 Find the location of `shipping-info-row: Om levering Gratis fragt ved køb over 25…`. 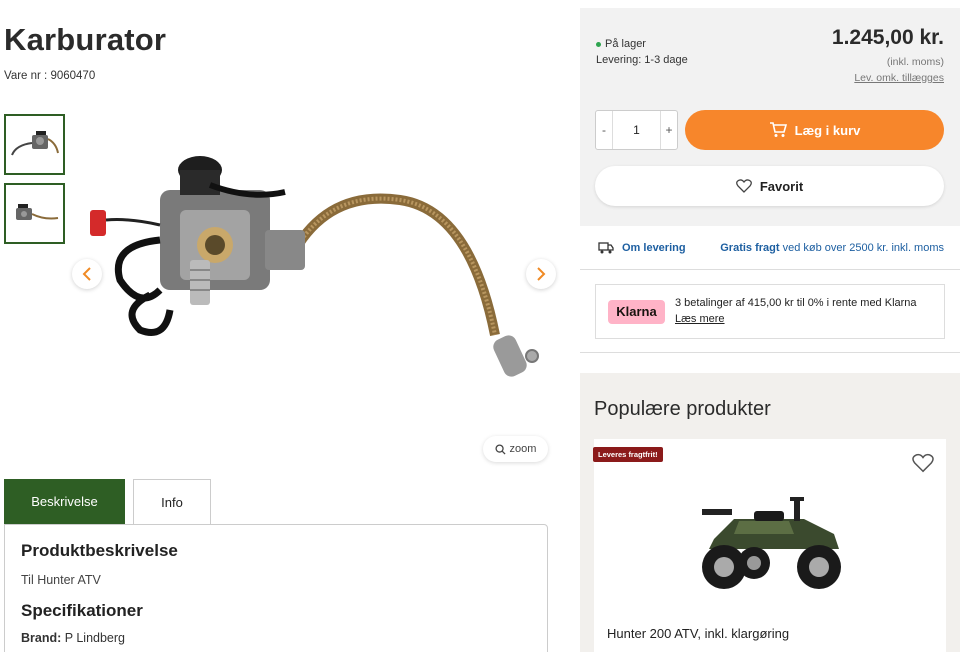

shipping-info-row: Om levering Gratis fragt ved køb over 25… is located at coordinates (770, 248).